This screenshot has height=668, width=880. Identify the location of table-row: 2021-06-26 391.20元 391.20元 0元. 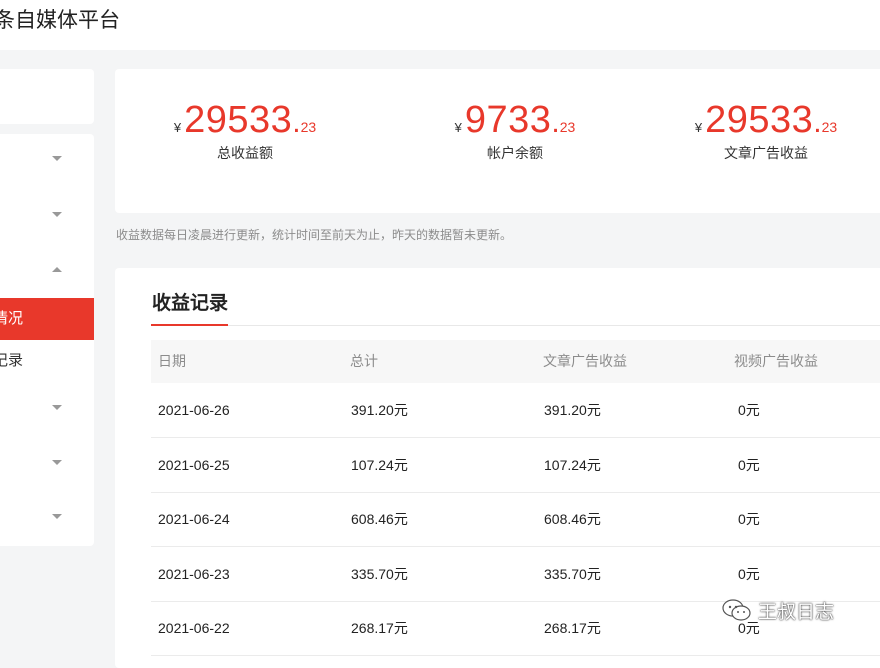
(515, 410).